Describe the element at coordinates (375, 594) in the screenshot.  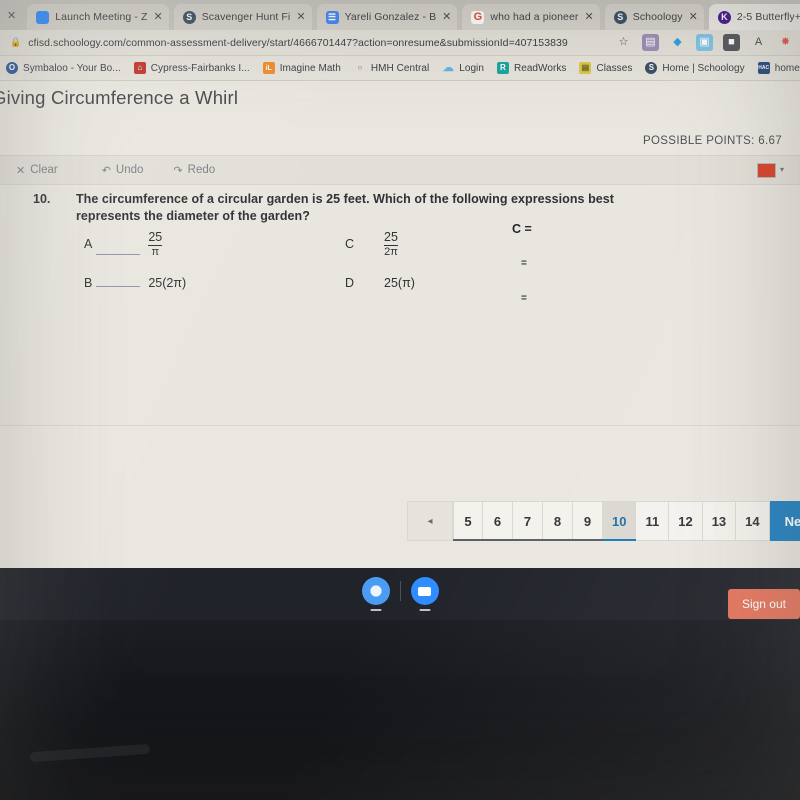
I see `chrome-icon` at that location.